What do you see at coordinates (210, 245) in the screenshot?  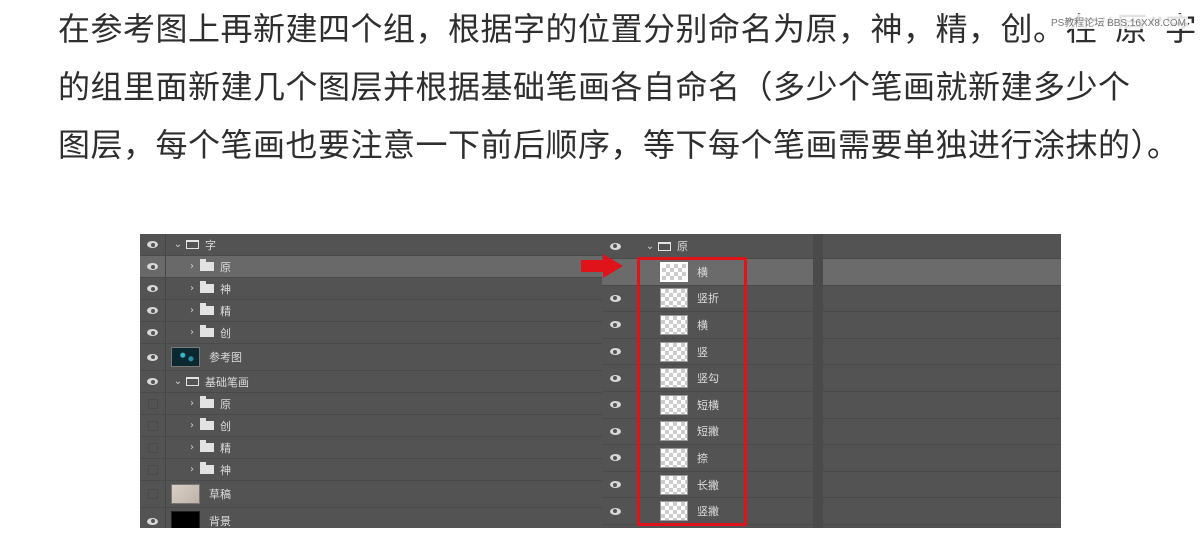 I see `layer-label: 字` at bounding box center [210, 245].